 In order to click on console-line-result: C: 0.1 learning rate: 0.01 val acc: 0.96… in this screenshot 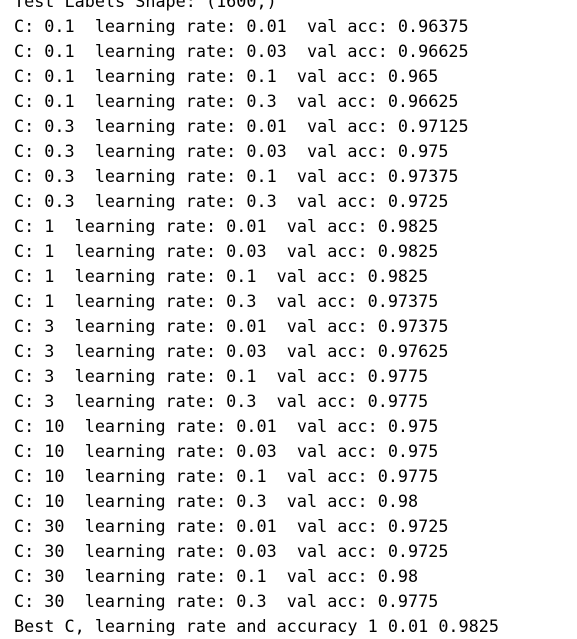, I will do `click(241, 26)`.